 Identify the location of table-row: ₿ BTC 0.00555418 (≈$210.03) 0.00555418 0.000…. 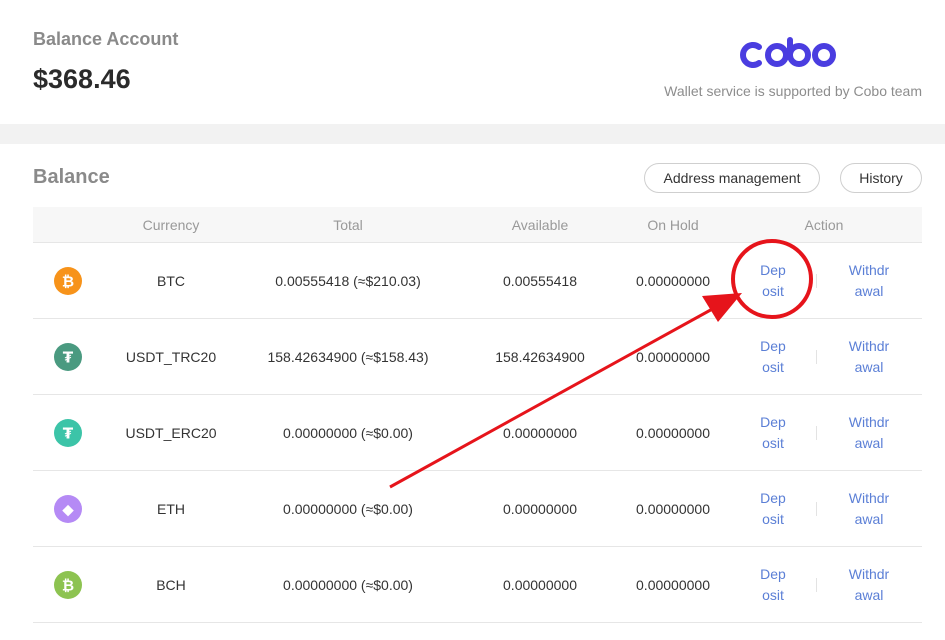
(477, 281).